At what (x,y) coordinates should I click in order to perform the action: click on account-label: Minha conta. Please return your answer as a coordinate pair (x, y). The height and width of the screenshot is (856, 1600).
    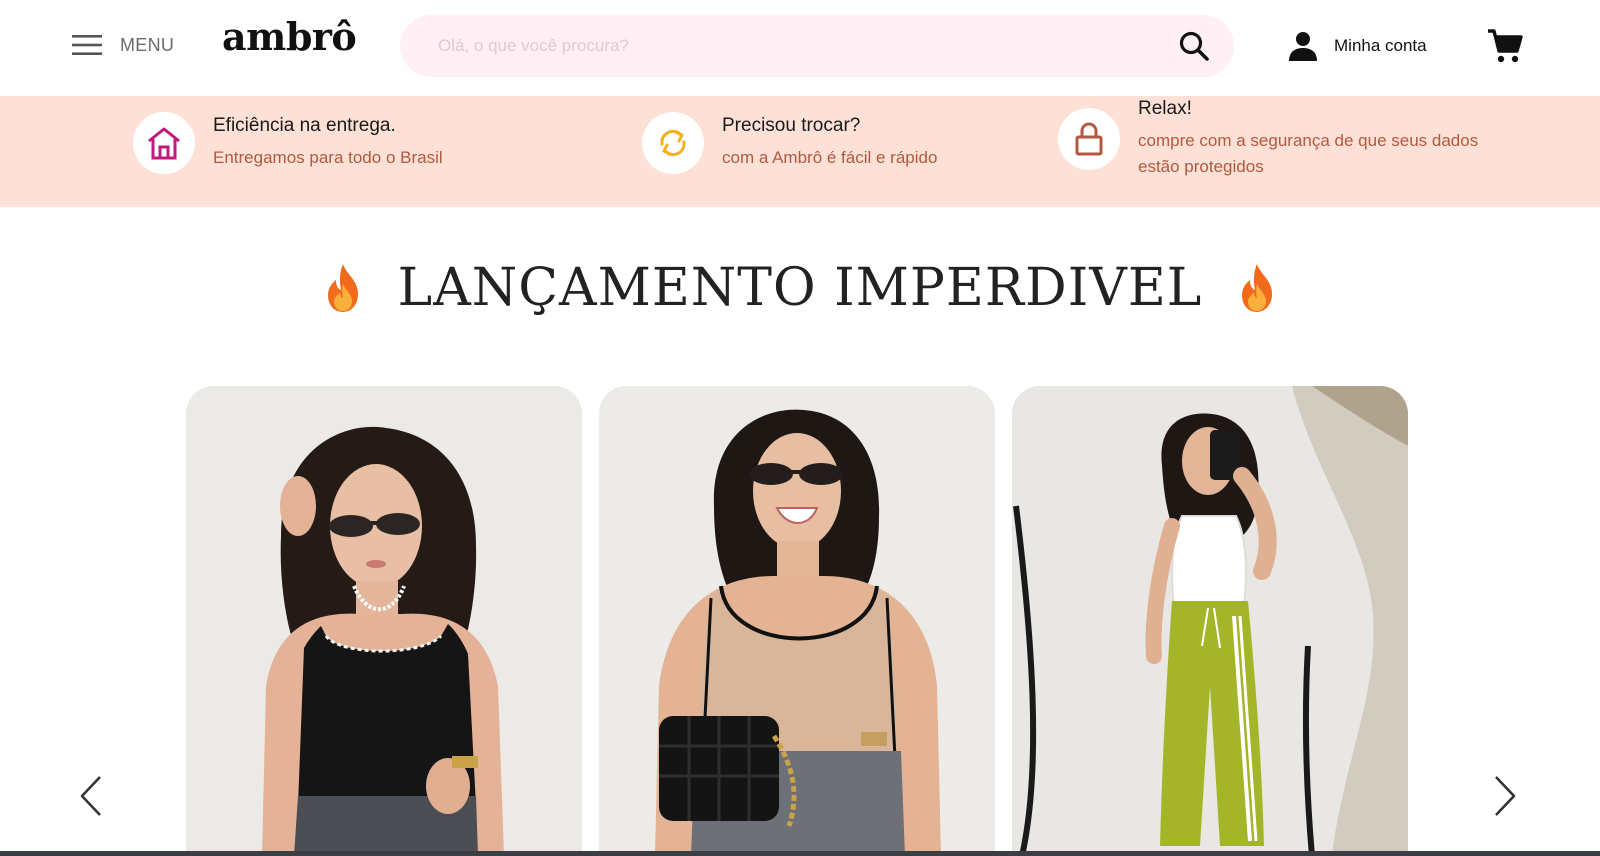
    Looking at the image, I should click on (1380, 45).